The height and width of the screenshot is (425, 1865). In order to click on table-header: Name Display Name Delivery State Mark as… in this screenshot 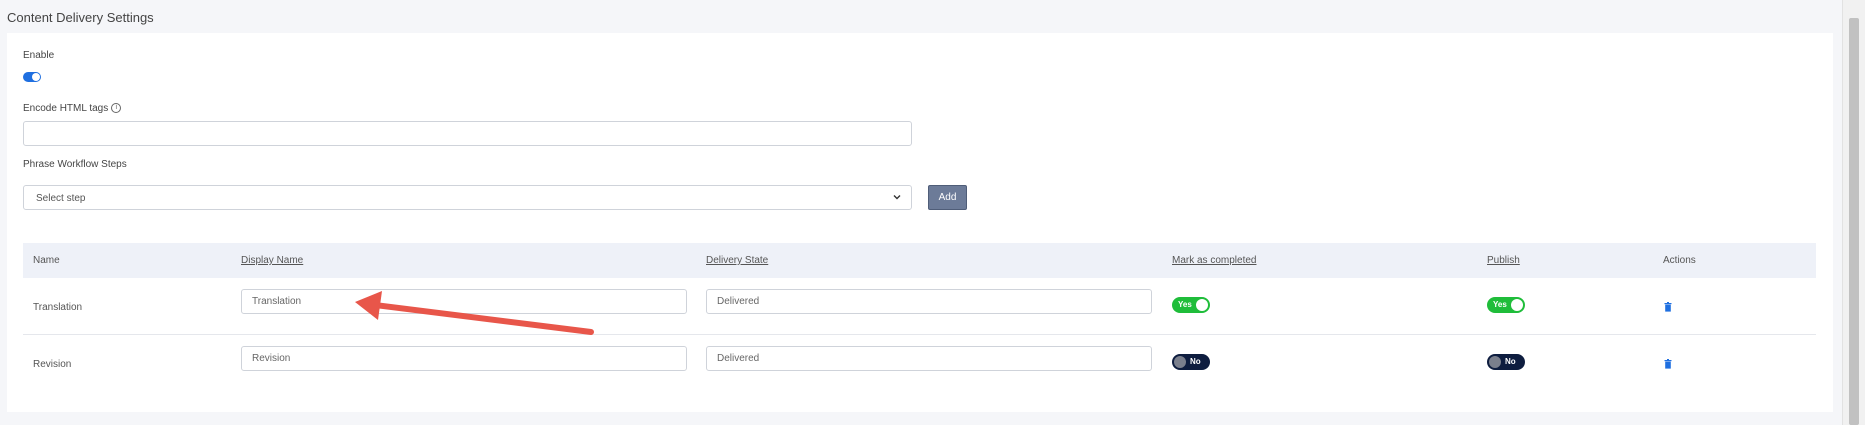, I will do `click(919, 260)`.